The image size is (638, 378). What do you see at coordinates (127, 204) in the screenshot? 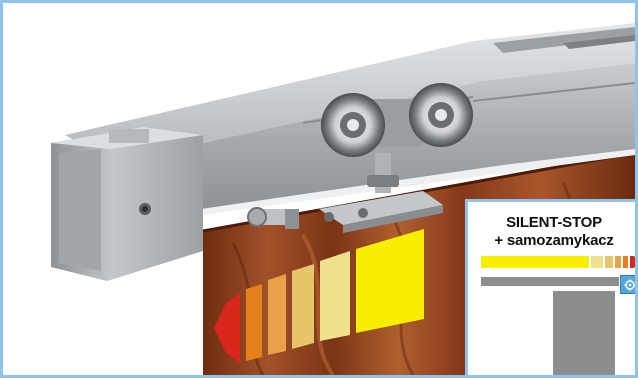
I see `rail-end-cap` at bounding box center [127, 204].